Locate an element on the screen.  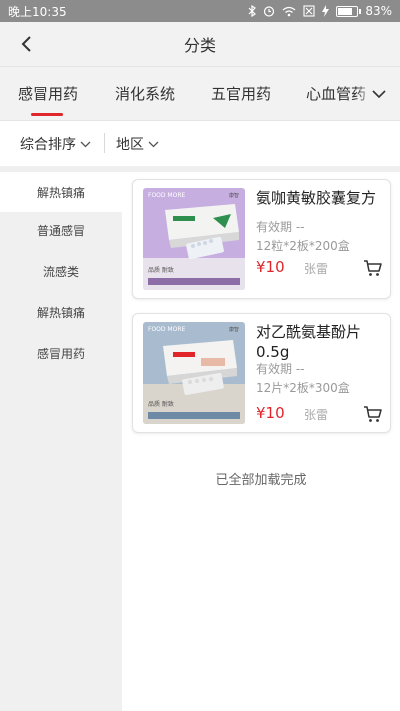
top-header: 分类 is located at coordinates (200, 44).